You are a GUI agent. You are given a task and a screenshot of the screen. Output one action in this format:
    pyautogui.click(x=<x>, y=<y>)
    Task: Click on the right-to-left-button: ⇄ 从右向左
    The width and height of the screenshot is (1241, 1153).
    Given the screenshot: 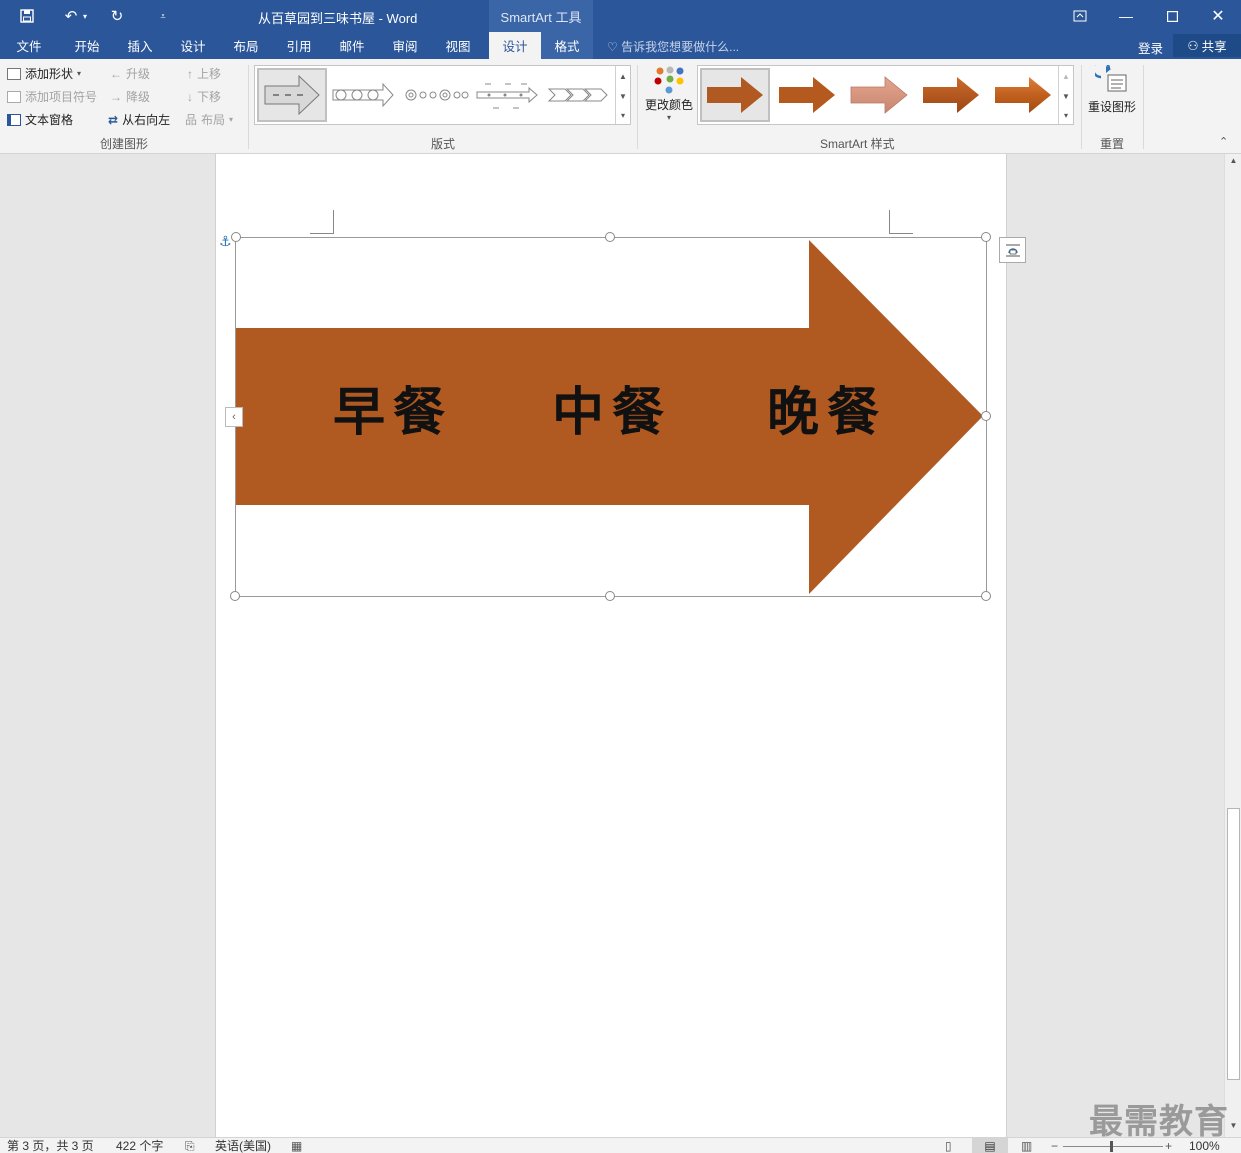 What is the action you would take?
    pyautogui.click(x=139, y=119)
    